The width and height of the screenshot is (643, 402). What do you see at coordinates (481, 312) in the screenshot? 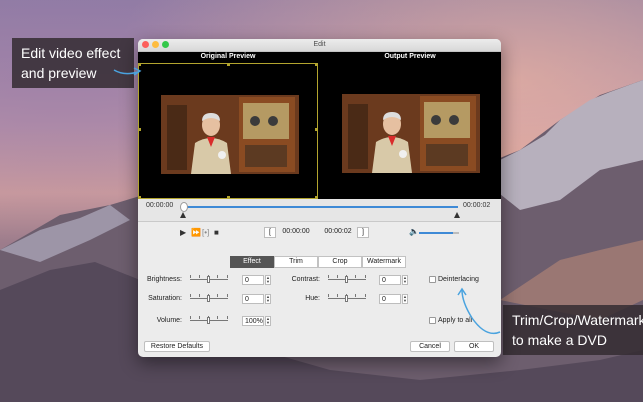
I see `right-arrow-line` at bounding box center [481, 312].